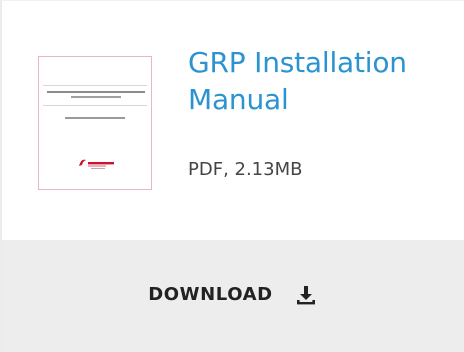 This screenshot has width=464, height=352. I want to click on download-button-content: DOWNLOAD, so click(232, 297).